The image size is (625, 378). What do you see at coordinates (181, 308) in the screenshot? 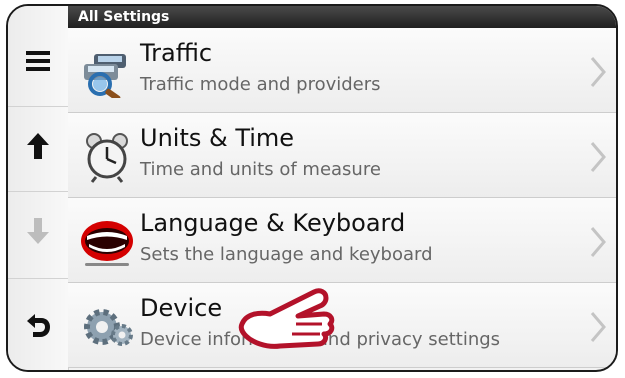
I see `list-item-title: Device` at bounding box center [181, 308].